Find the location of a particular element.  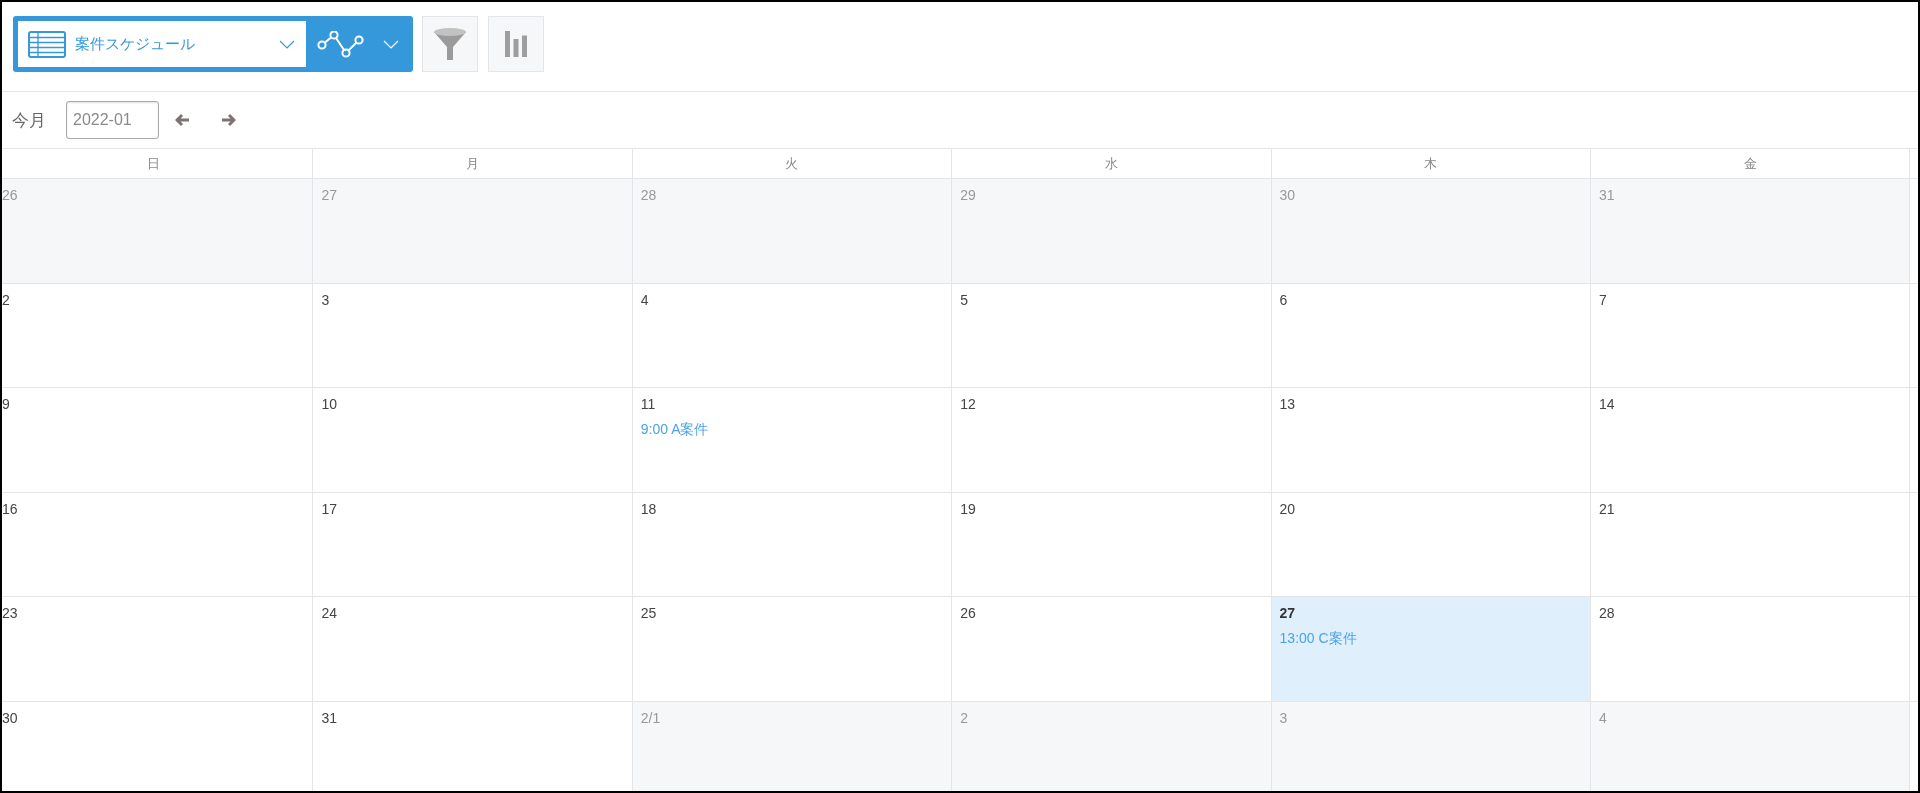

day-number: 14 is located at coordinates (1606, 404).